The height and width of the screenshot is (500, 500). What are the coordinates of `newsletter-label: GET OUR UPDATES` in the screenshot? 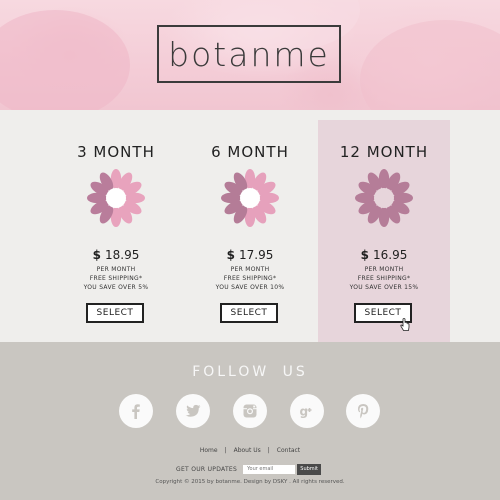 It's located at (207, 469).